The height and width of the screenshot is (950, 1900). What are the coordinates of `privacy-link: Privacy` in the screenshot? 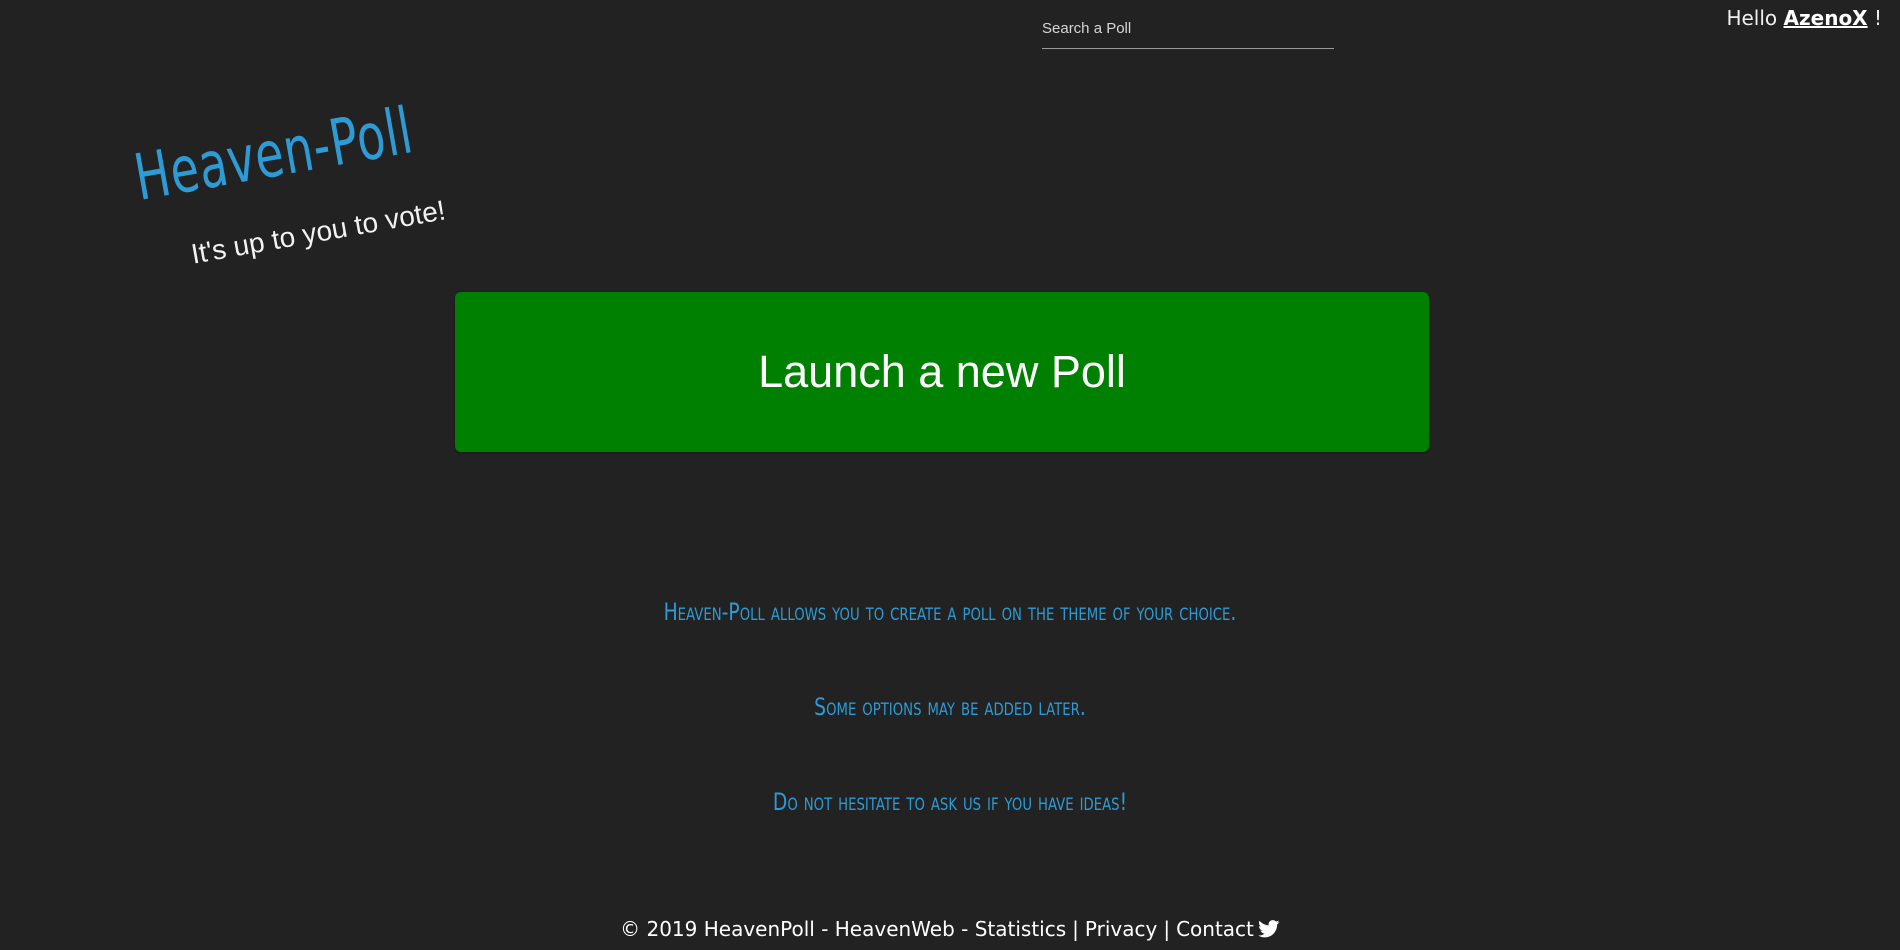 It's located at (1121, 929).